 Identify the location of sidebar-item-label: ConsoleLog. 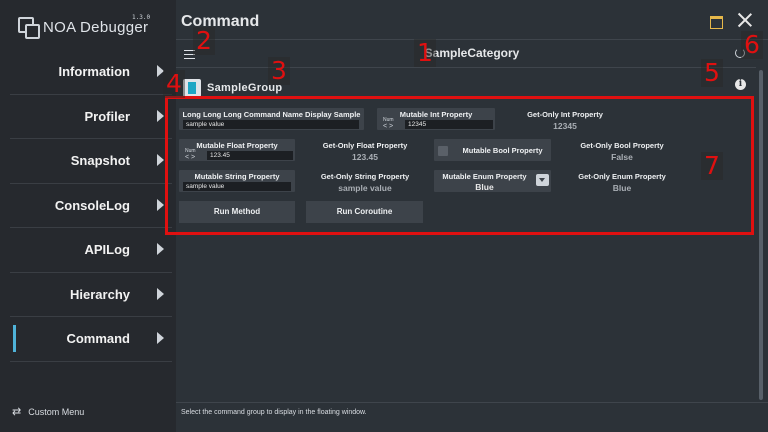
(92, 205).